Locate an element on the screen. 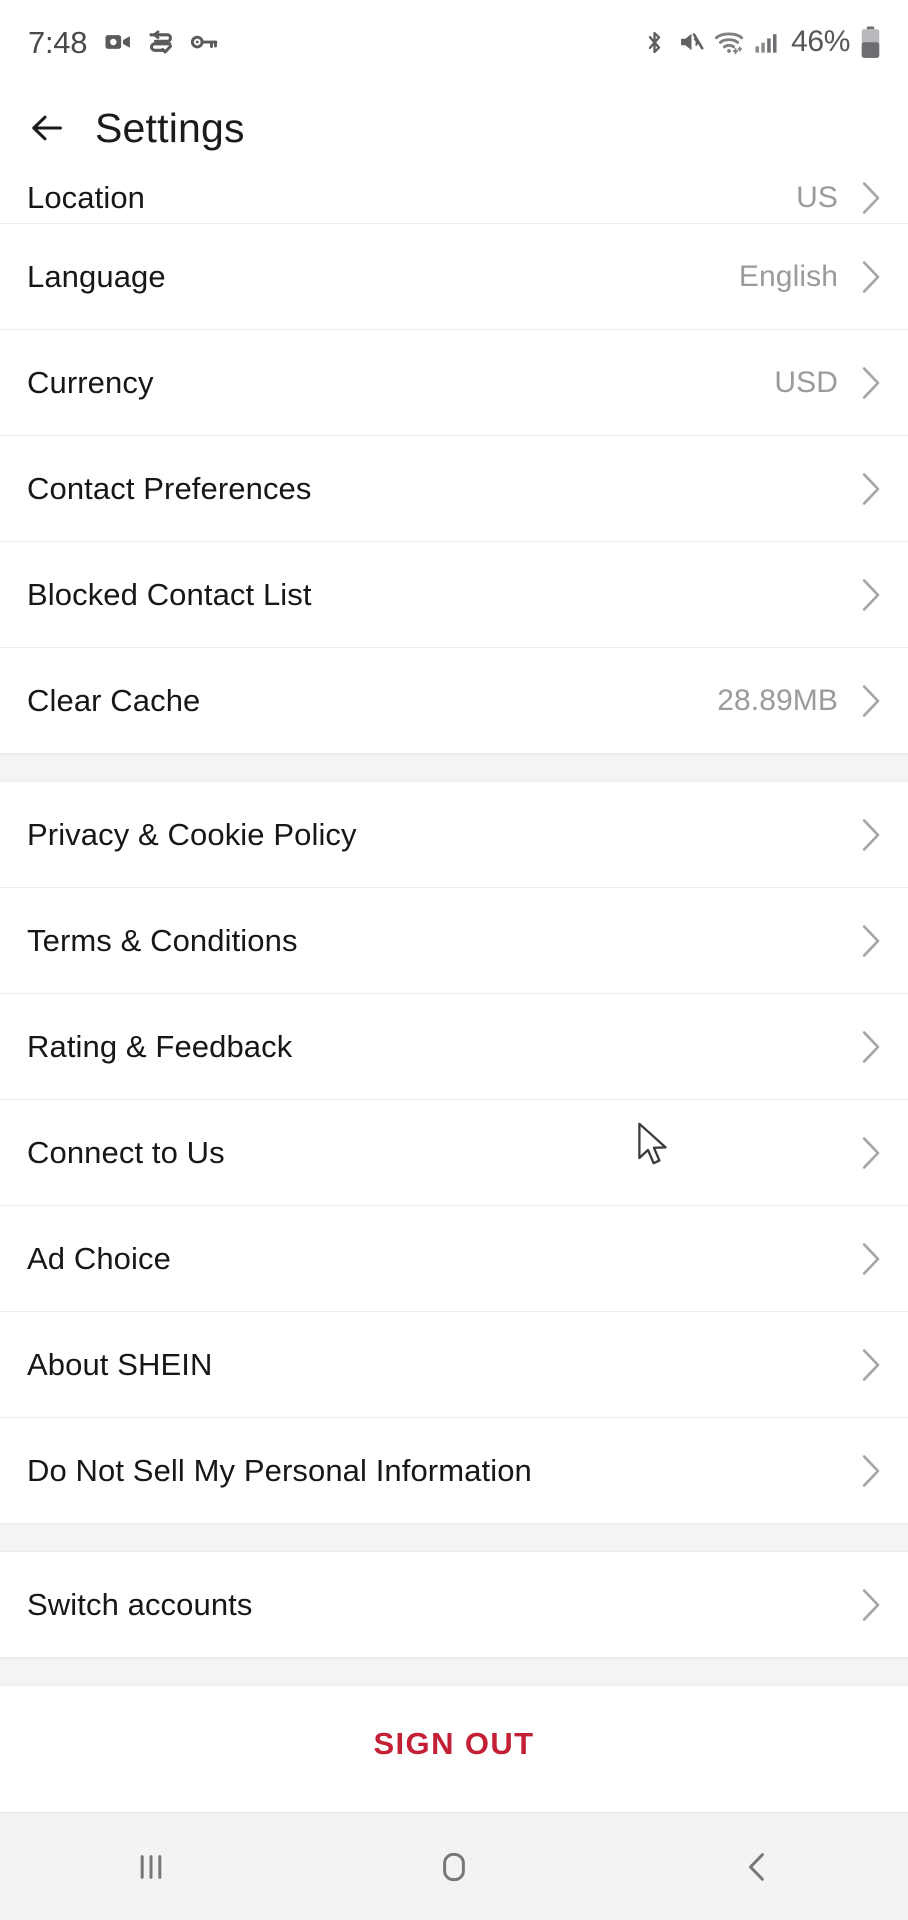 The width and height of the screenshot is (908, 1920). settings-row-label: Blocked Contact List is located at coordinates (169, 594).